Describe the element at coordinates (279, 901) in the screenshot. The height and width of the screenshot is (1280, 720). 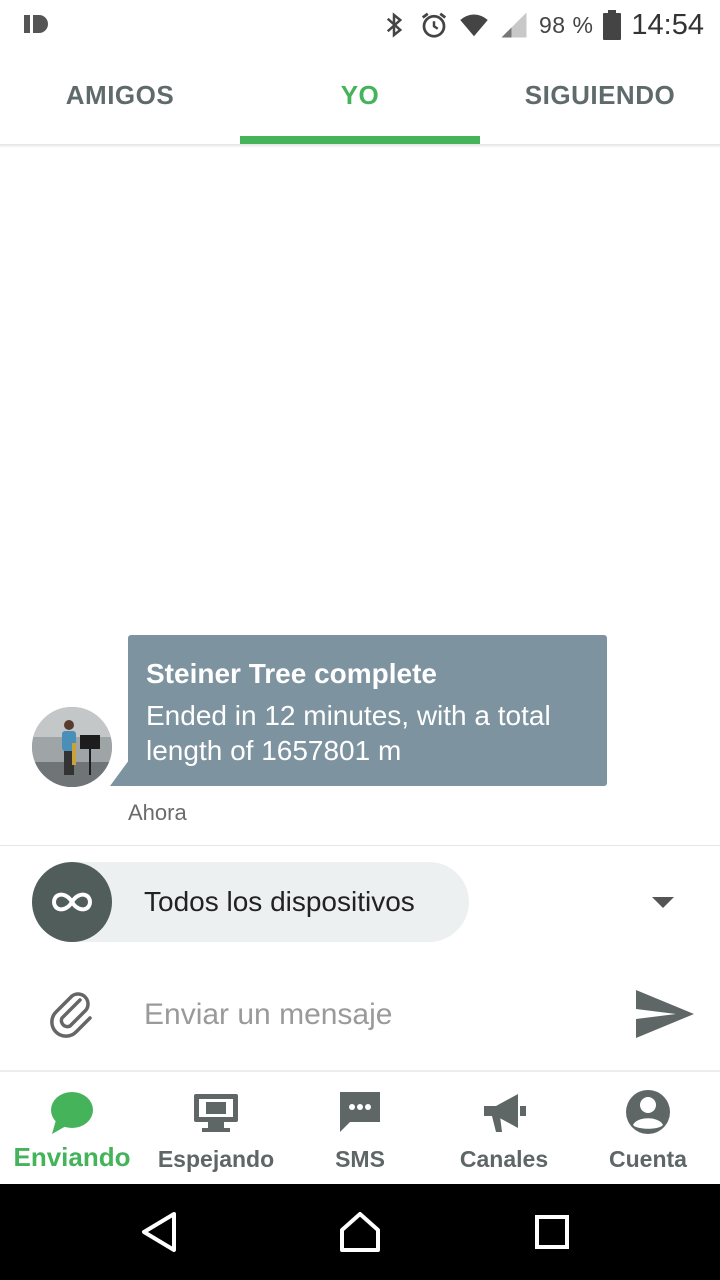
I see `device-selector-label: Todos los dispositivos` at that location.